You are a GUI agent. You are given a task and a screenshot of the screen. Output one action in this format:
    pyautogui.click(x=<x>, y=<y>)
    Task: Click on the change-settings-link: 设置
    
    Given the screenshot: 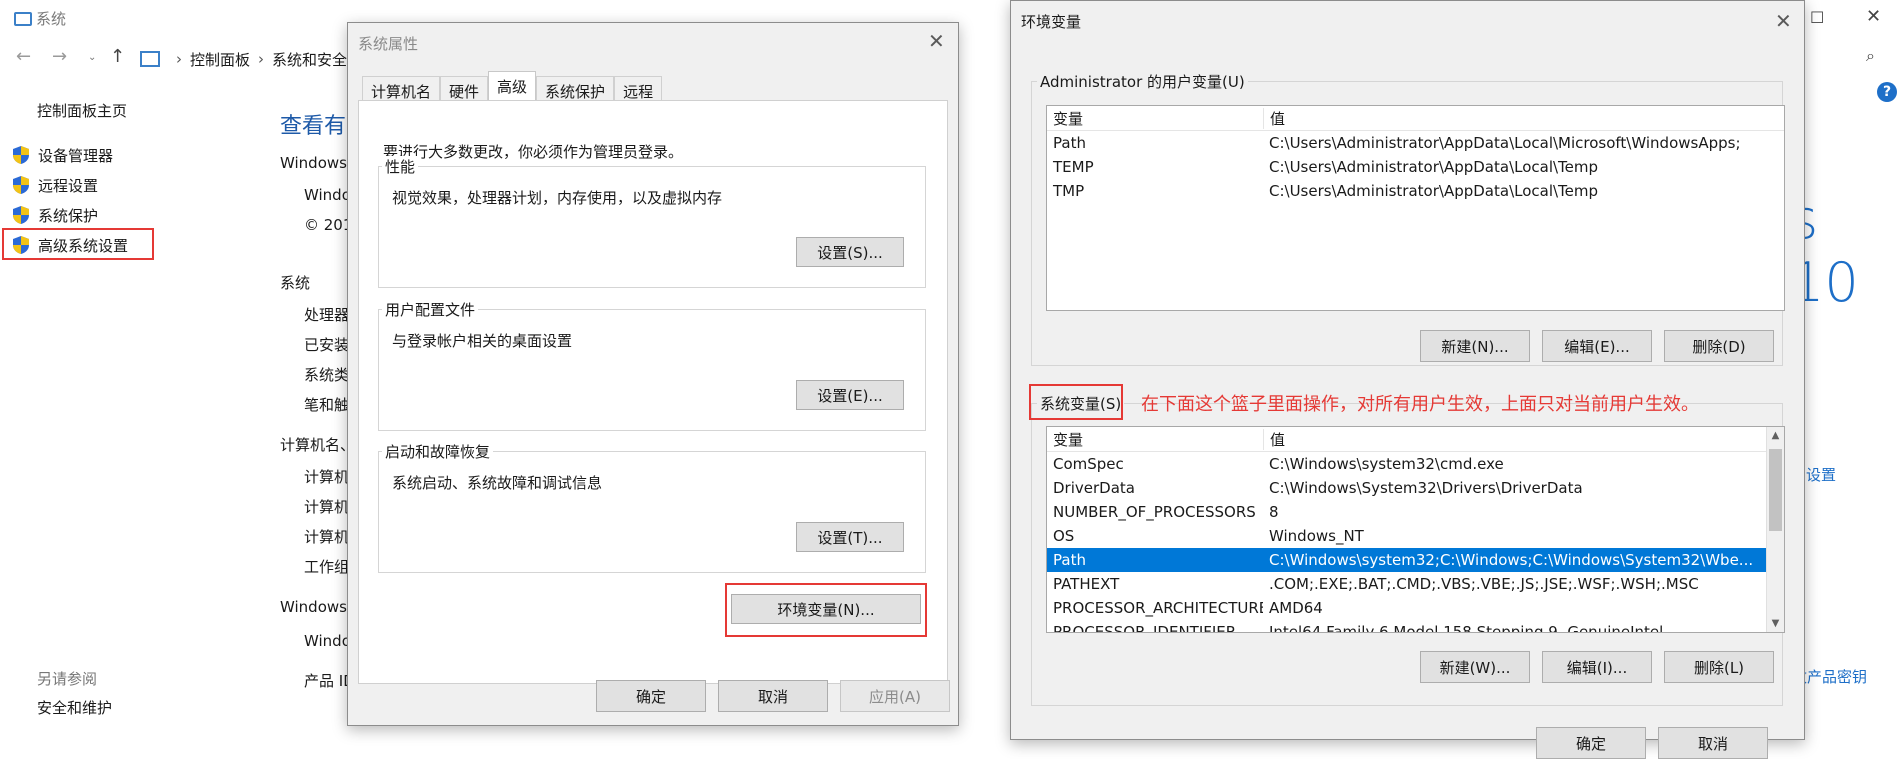 What is the action you would take?
    pyautogui.click(x=1821, y=474)
    